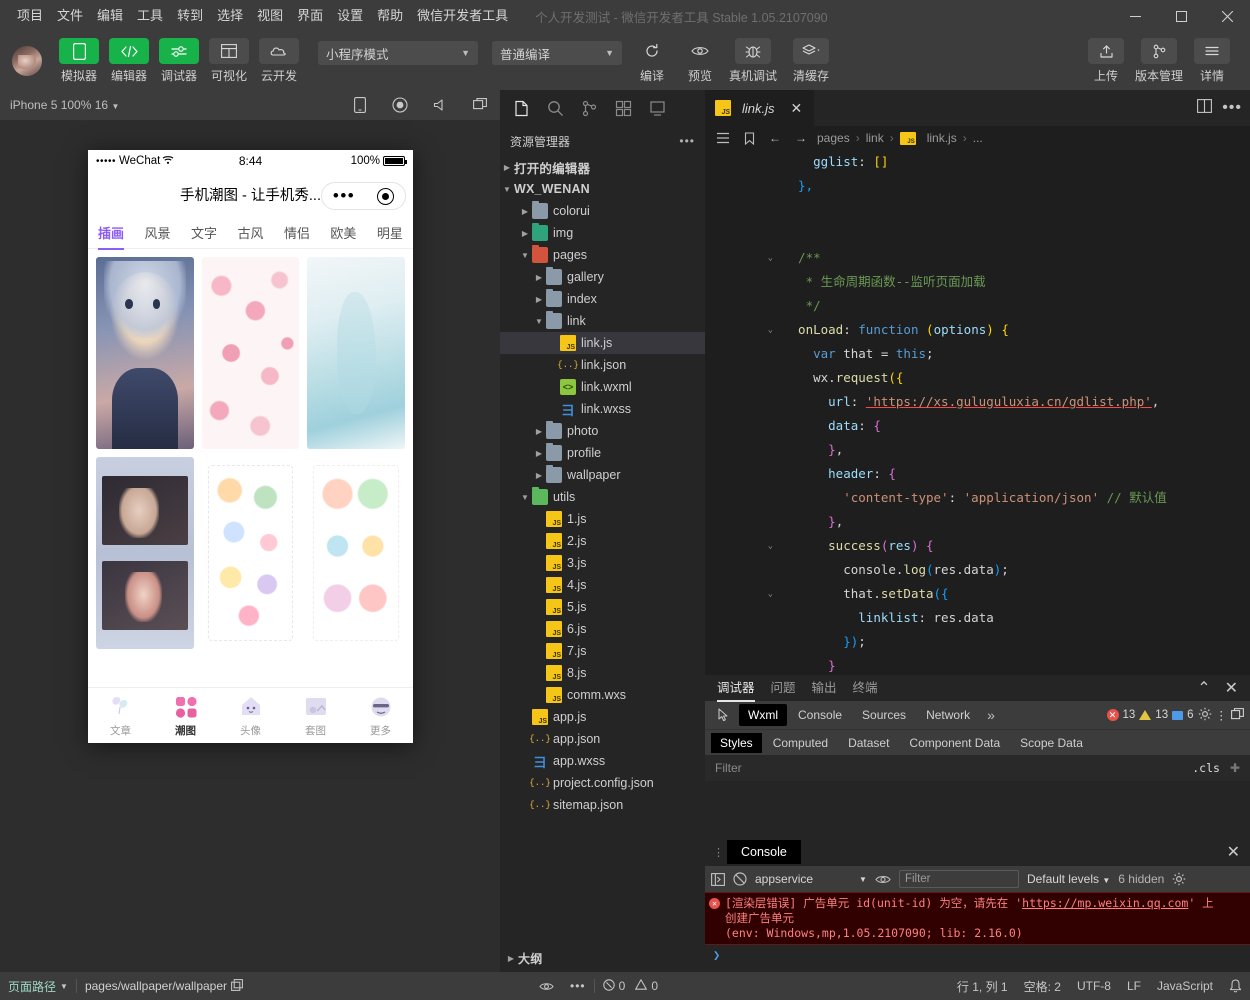 Image resolution: width=1250 pixels, height=1000 pixels. I want to click on tree-item-photo: ▶ photo, so click(602, 431).